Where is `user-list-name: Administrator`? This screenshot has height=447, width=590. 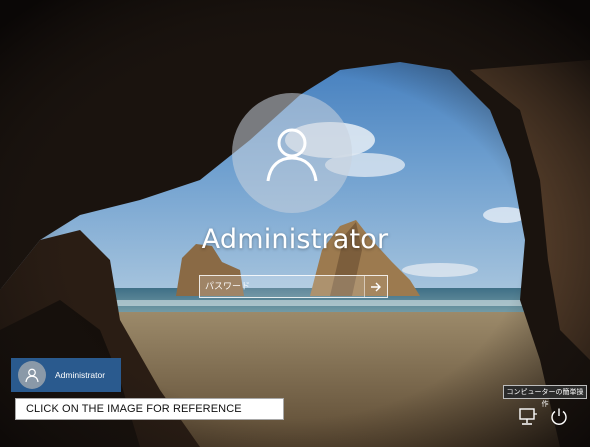 user-list-name: Administrator is located at coordinates (80, 375).